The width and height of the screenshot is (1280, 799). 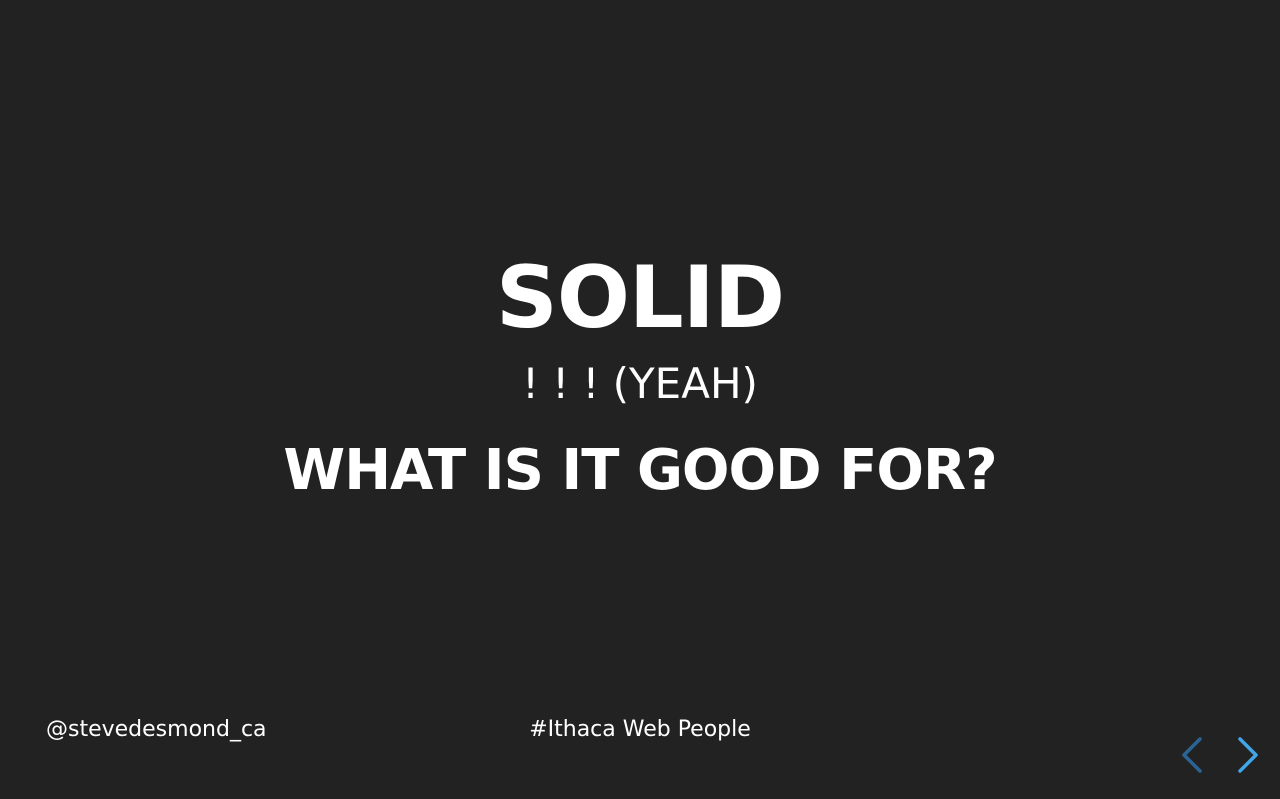 What do you see at coordinates (640, 383) in the screenshot?
I see `slide-subtitle: ! ! ! (YEAH)` at bounding box center [640, 383].